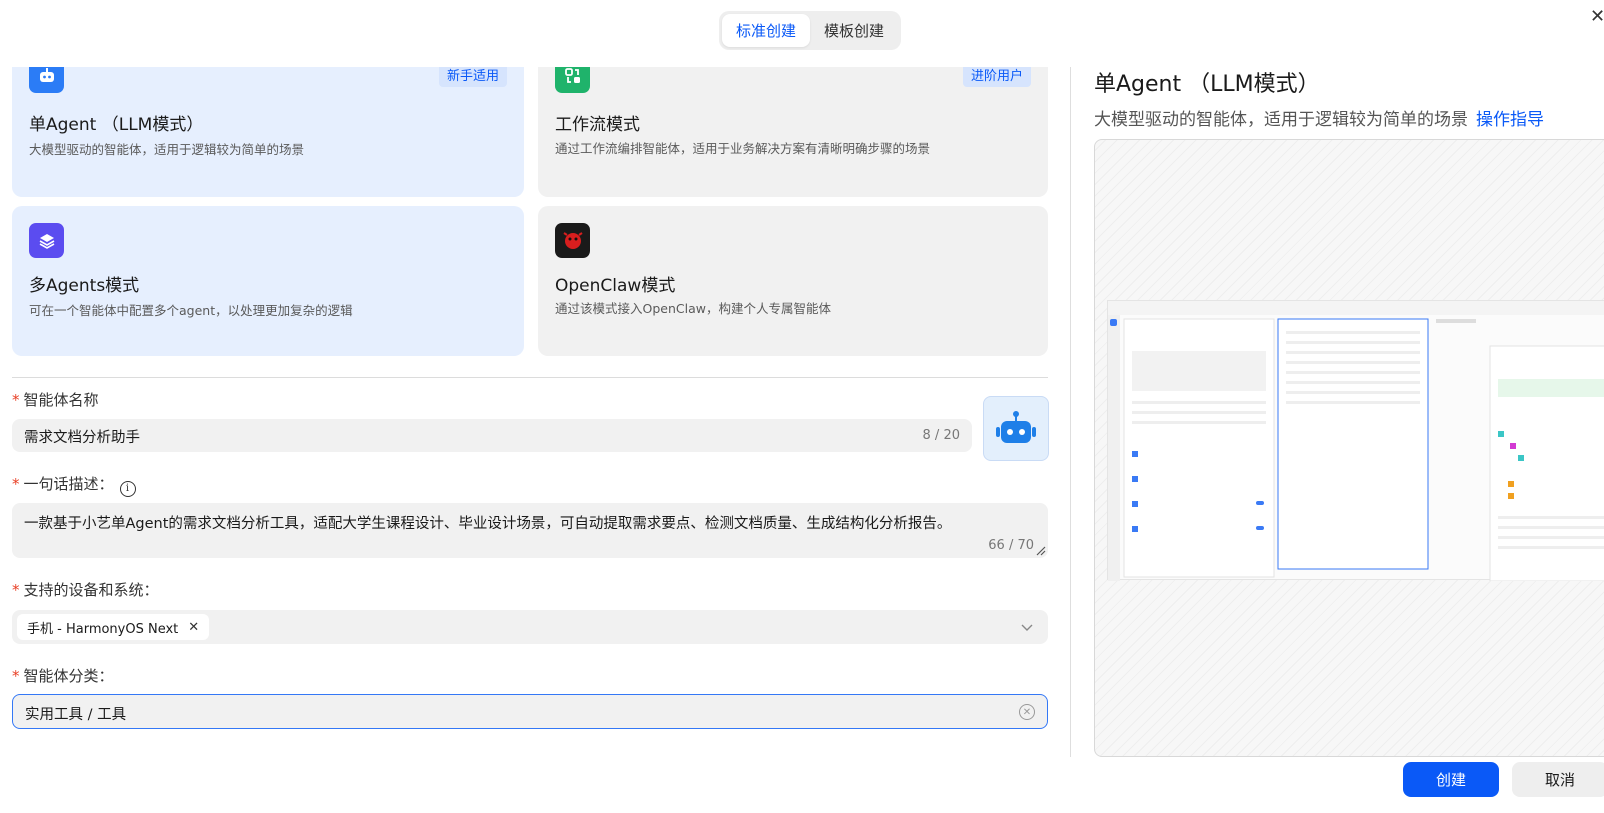 This screenshot has height=813, width=1604. What do you see at coordinates (1597, 17) in the screenshot?
I see `close-icon: ✕` at bounding box center [1597, 17].